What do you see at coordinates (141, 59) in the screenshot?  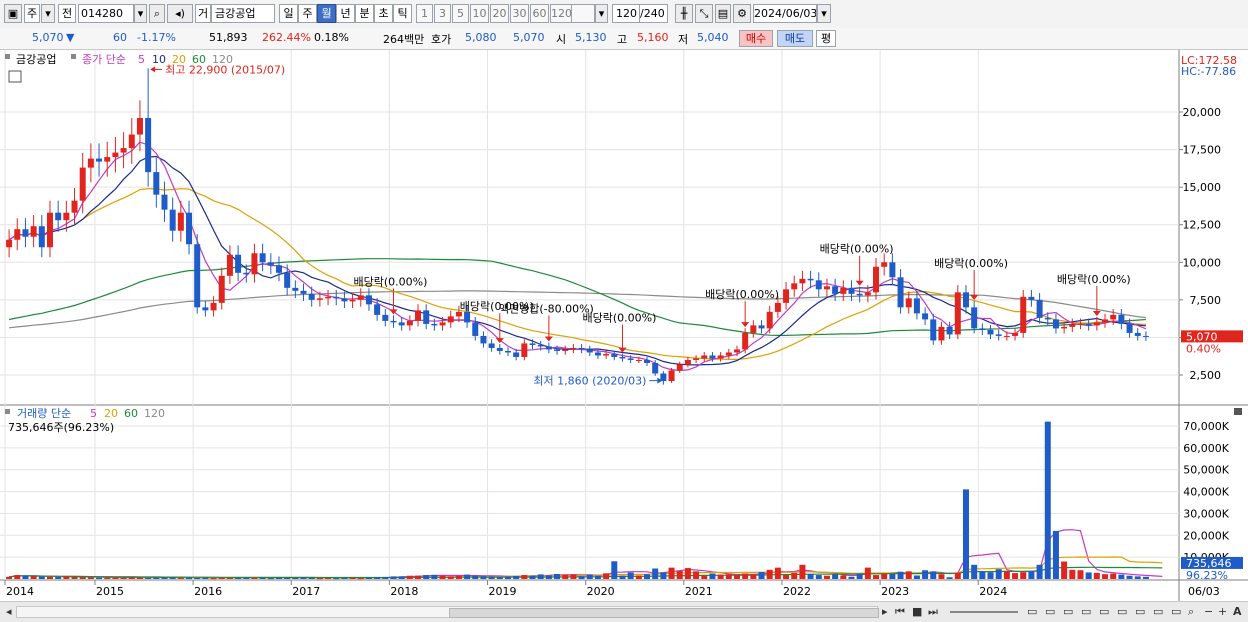 I see `legend-period-5: 5` at bounding box center [141, 59].